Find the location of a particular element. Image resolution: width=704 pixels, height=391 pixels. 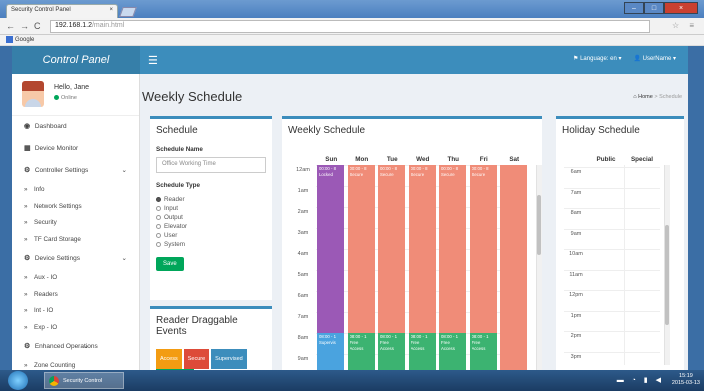

reload-icon: C is located at coordinates (37, 26).